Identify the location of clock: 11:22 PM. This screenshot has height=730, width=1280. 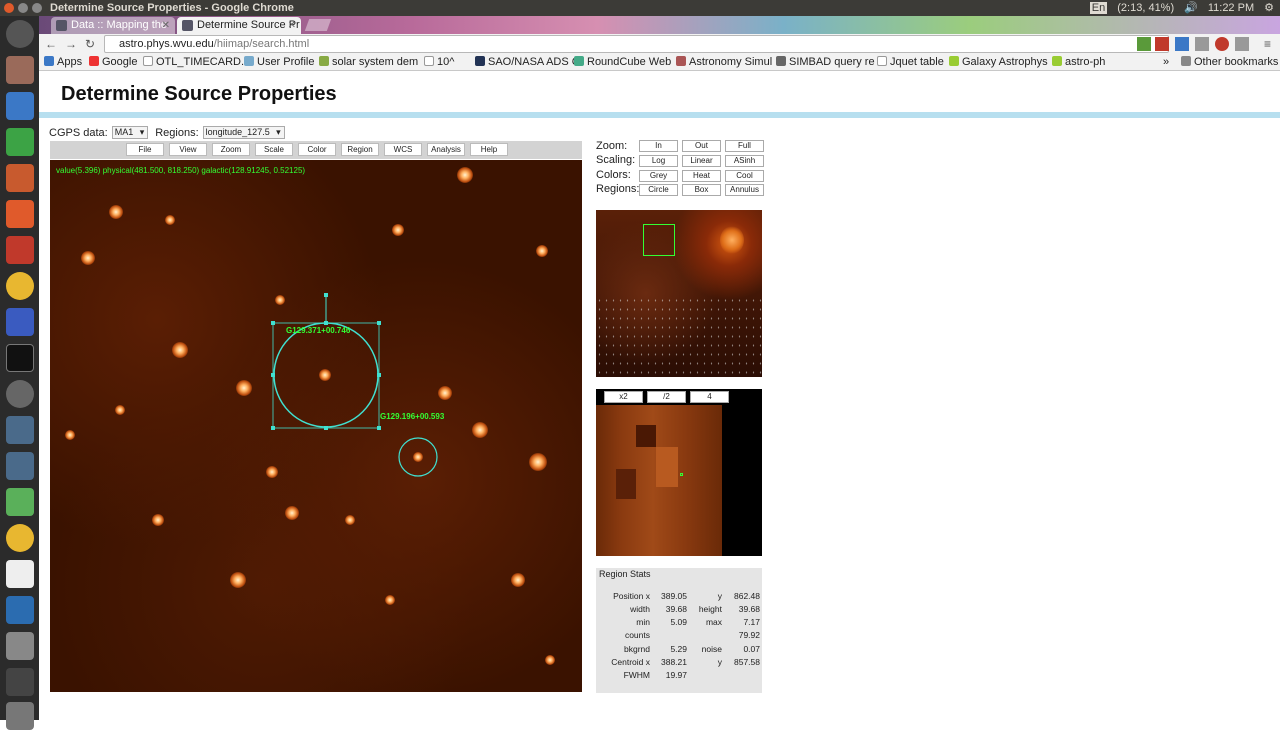
(1231, 8).